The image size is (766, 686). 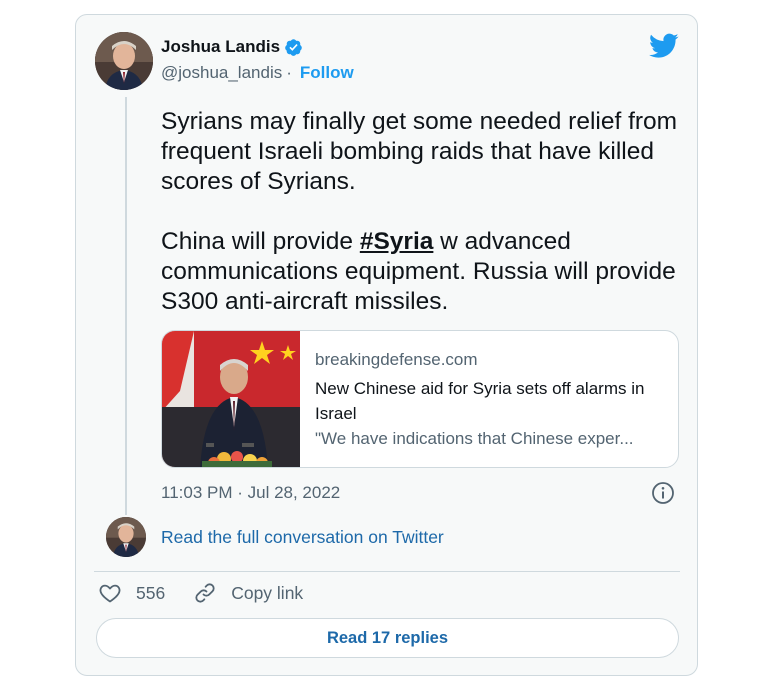 I want to click on conversation-avatar, so click(x=126, y=537).